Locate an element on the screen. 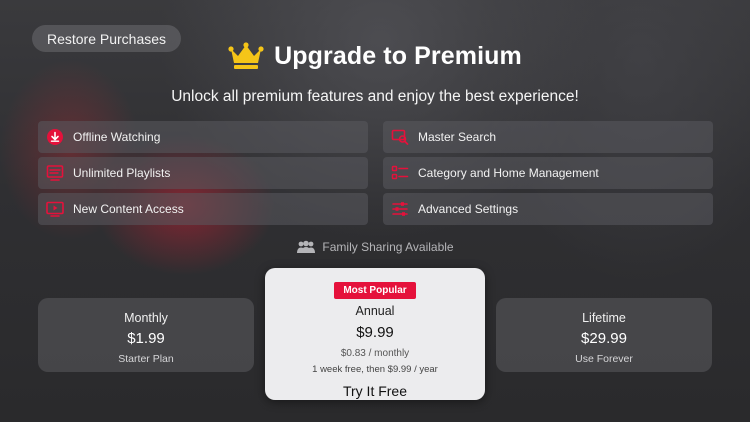 The height and width of the screenshot is (422, 750). plan-monthly-equivalent: $0.83 / monthly is located at coordinates (375, 353).